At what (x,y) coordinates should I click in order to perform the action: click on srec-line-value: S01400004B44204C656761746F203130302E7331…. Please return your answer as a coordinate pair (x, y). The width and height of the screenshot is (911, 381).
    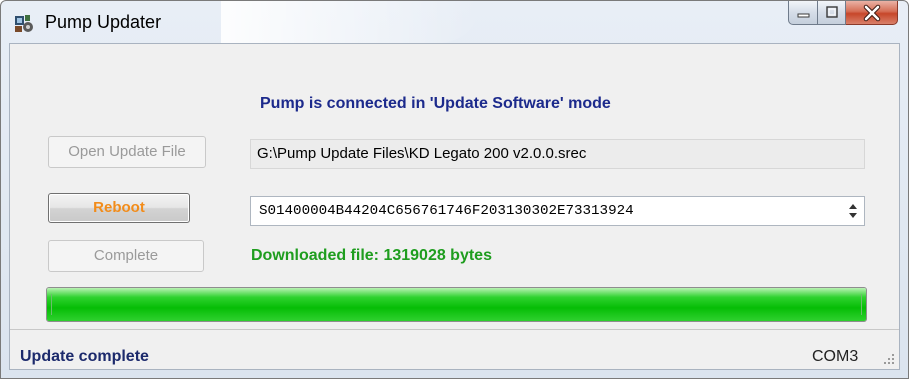
    Looking at the image, I should click on (446, 211).